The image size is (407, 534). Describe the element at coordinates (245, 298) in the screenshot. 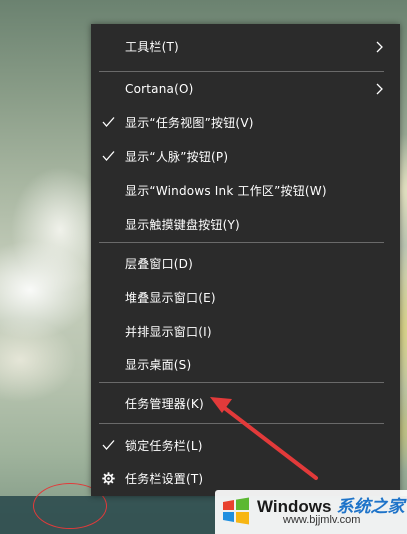

I see `menu-item-stack-windows: 堆叠显示窗口(E)` at that location.